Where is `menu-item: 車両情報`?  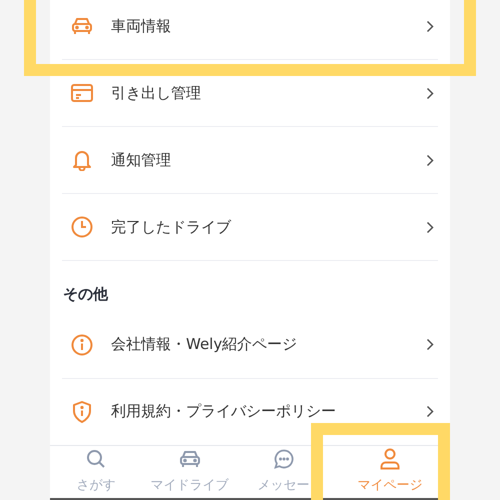
menu-item: 車両情報 is located at coordinates (250, 29).